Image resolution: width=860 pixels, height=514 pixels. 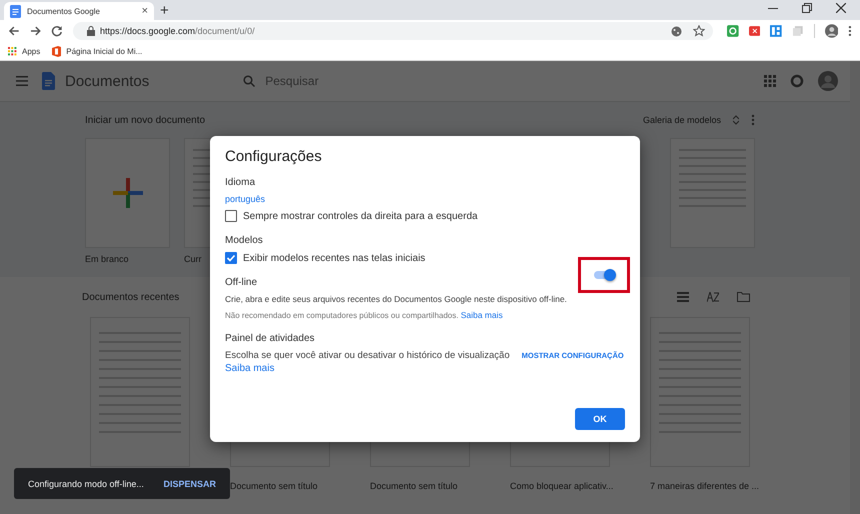 I want to click on expand-icon, so click(x=736, y=120).